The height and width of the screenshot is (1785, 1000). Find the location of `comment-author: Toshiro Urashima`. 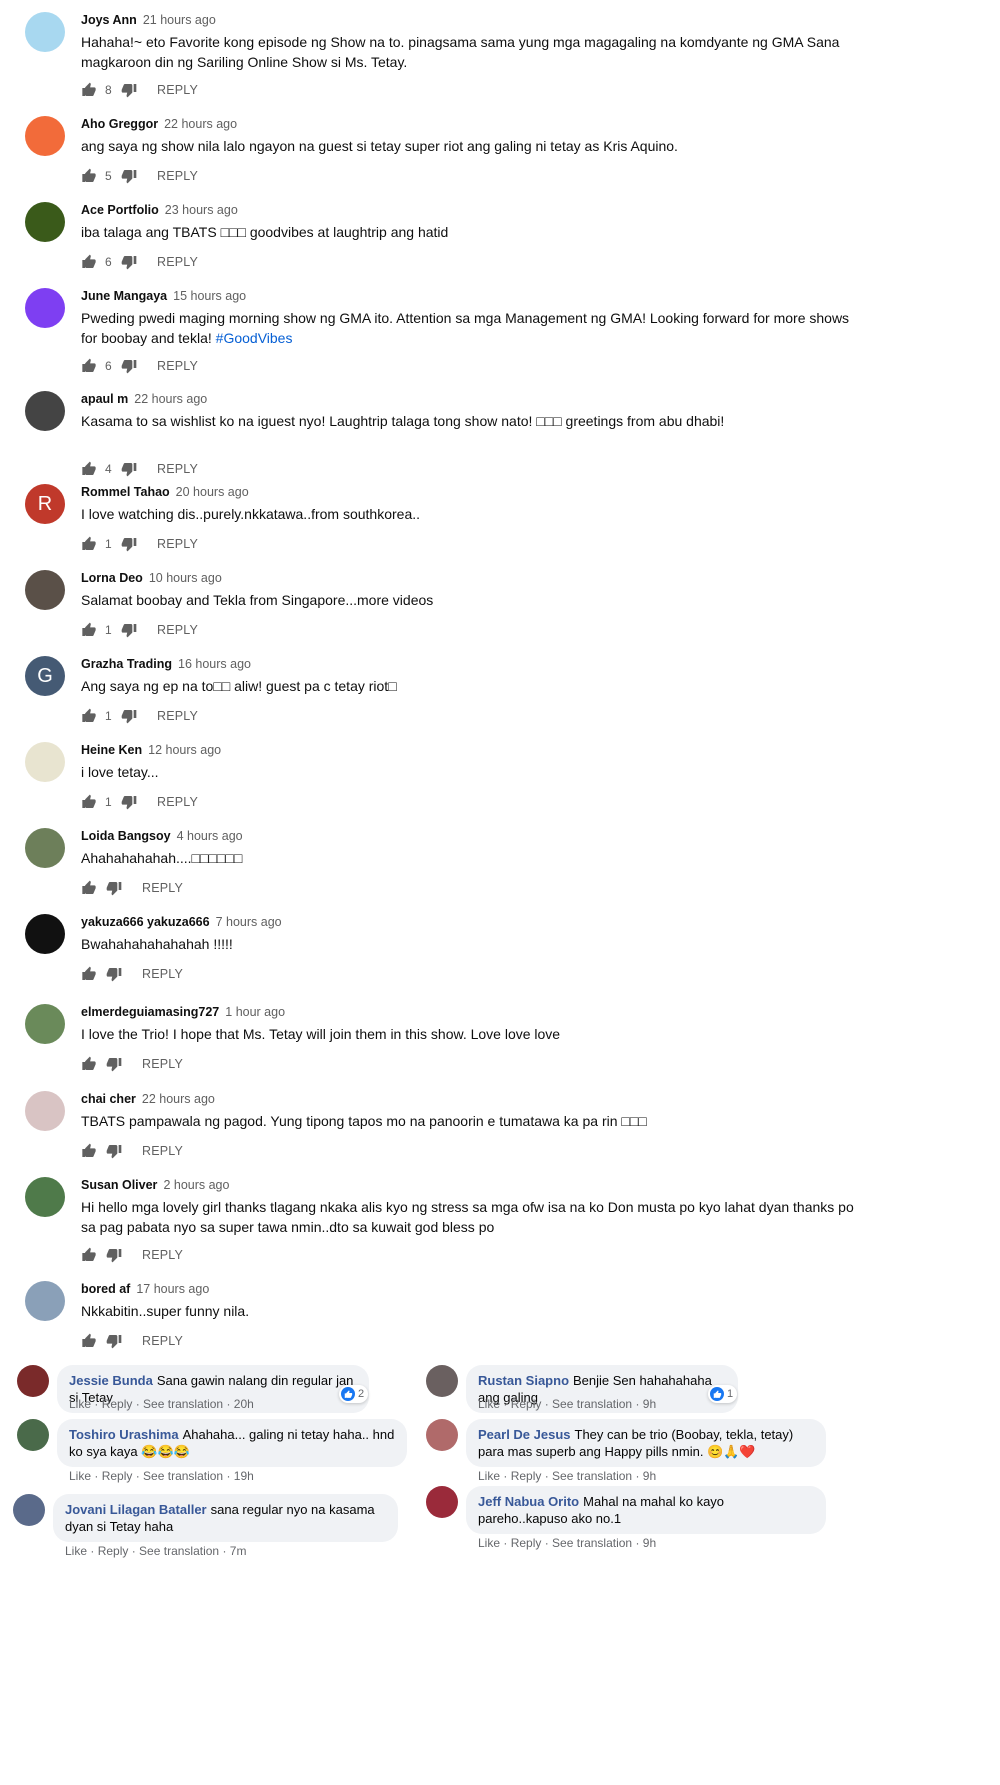

comment-author: Toshiro Urashima is located at coordinates (124, 1434).